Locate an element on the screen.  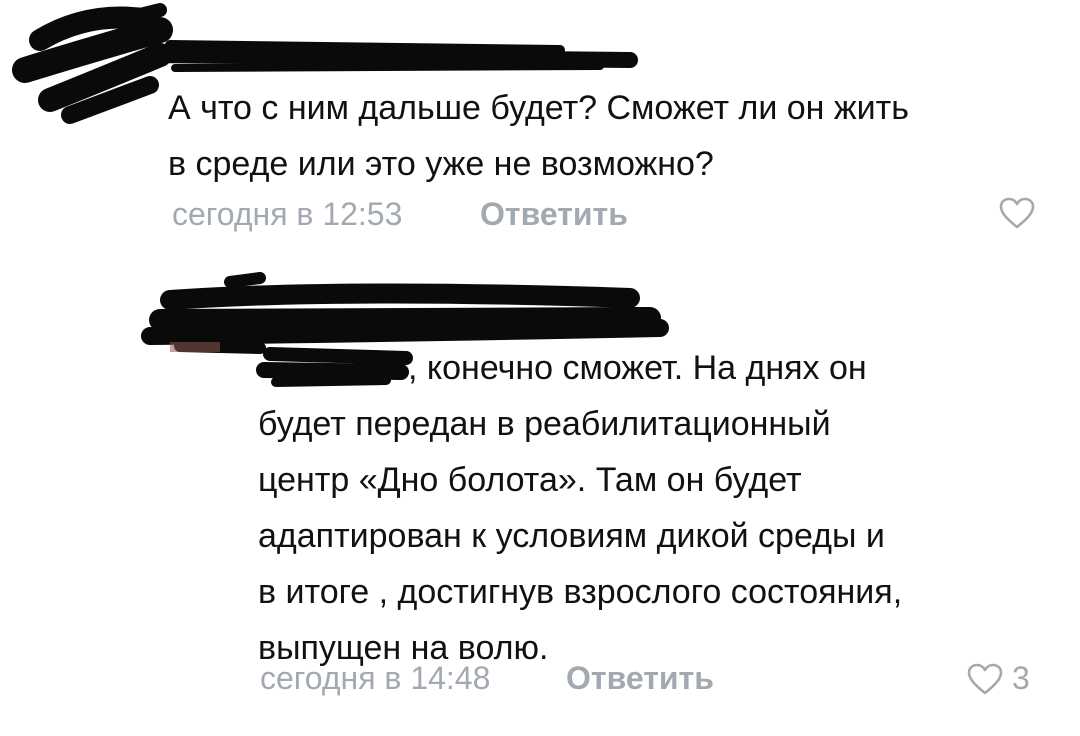
like-button: 3 is located at coordinates (998, 678).